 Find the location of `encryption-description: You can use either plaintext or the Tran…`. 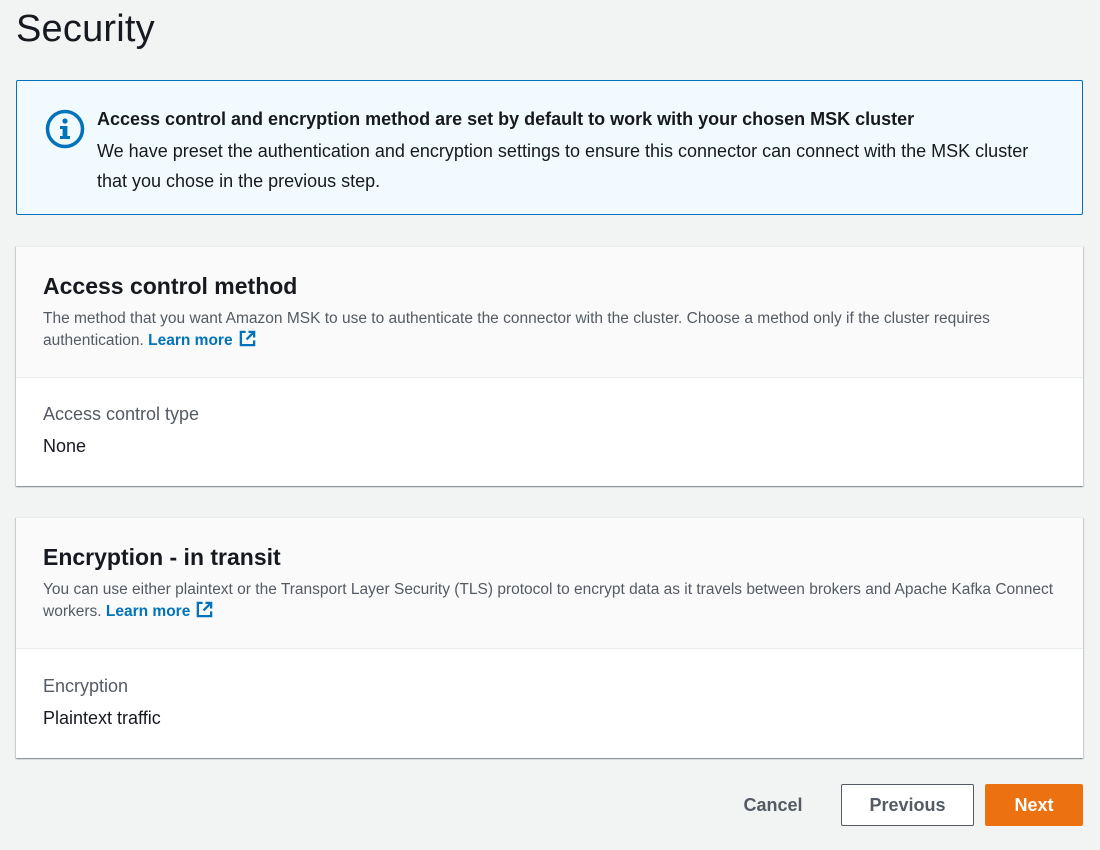

encryption-description: You can use either plaintext or the Tran… is located at coordinates (553, 600).